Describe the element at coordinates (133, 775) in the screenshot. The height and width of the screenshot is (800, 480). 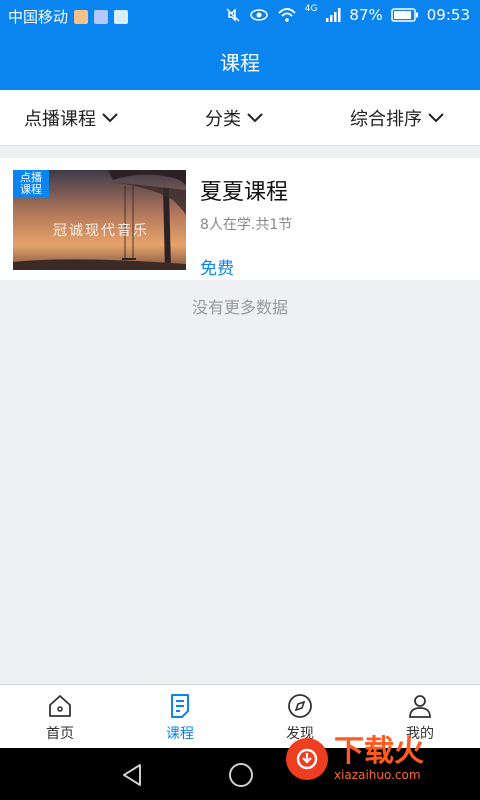
I see `back-icon` at that location.